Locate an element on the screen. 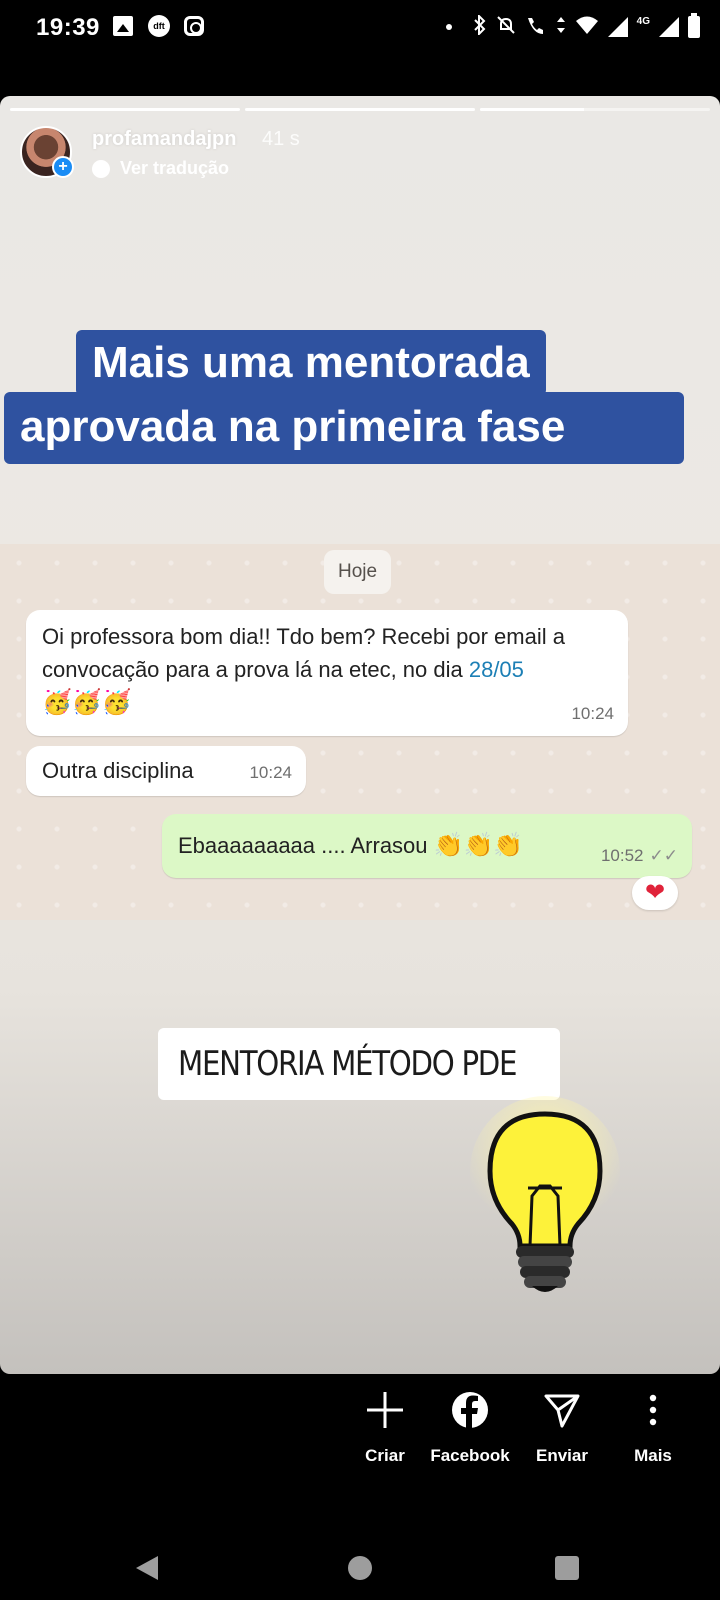 The width and height of the screenshot is (720, 1600). chat-message-outgoing: Ebaaaaaaaaa .... Arrasou 👏👏👏 10:52 ✓✓ is located at coordinates (427, 846).